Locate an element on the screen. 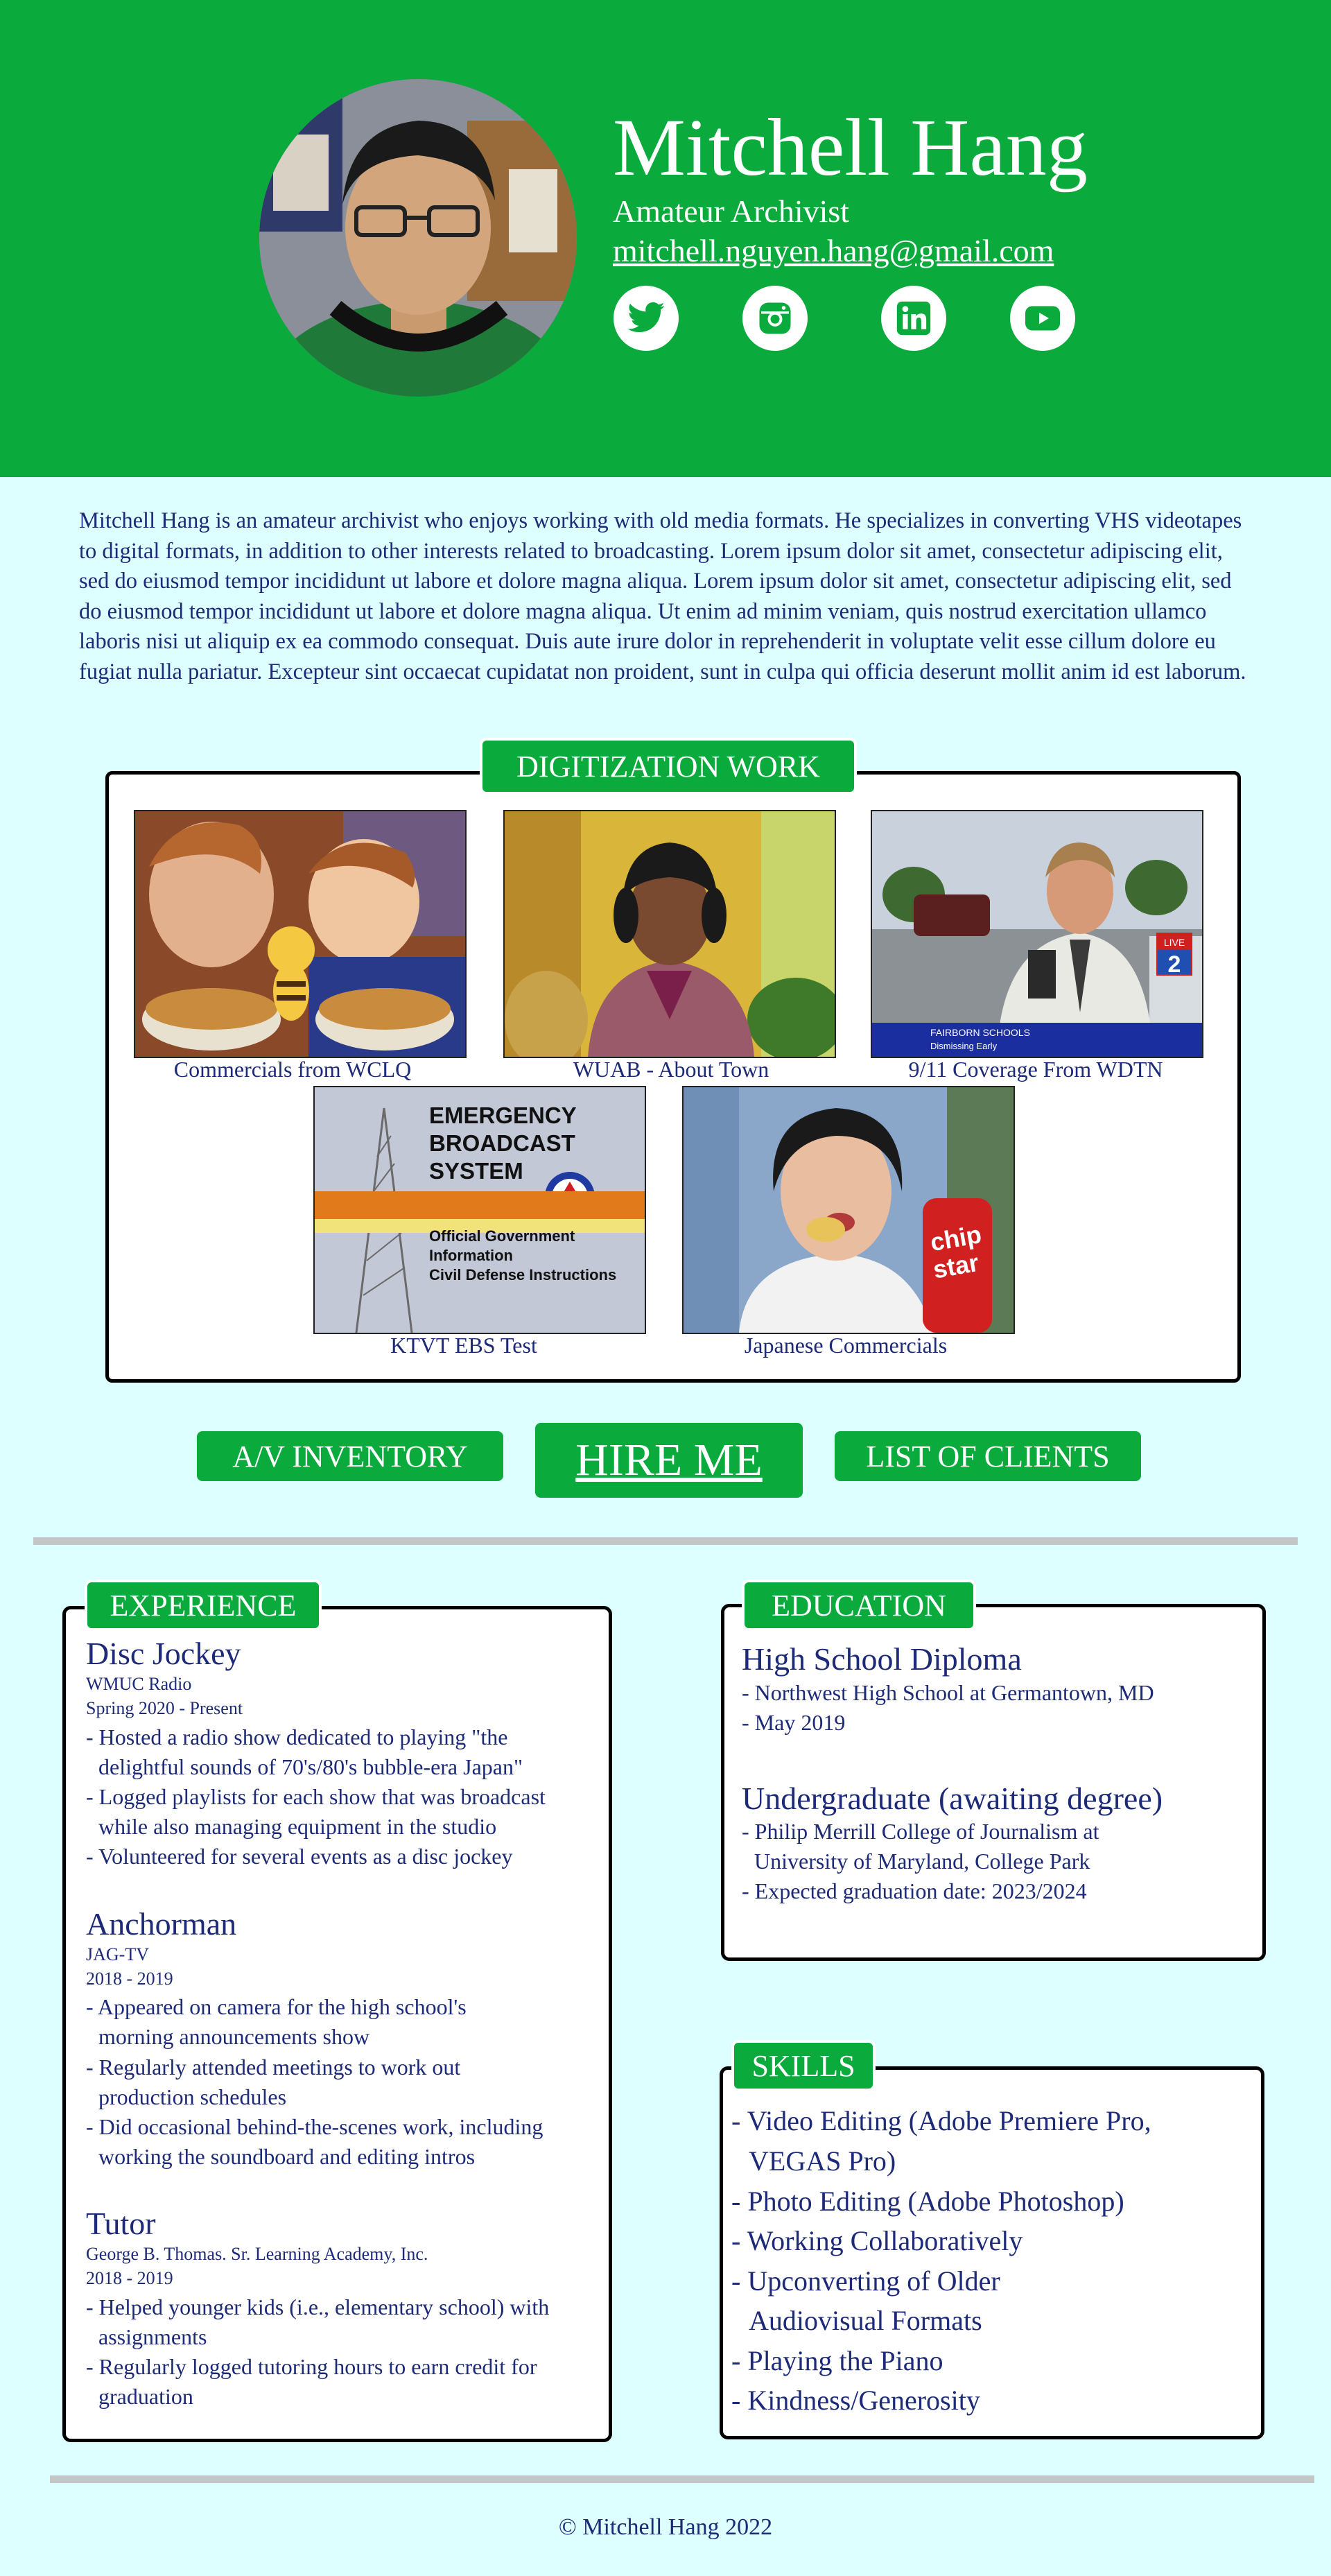  ebs-line-1: EMERGENCY is located at coordinates (503, 1115).